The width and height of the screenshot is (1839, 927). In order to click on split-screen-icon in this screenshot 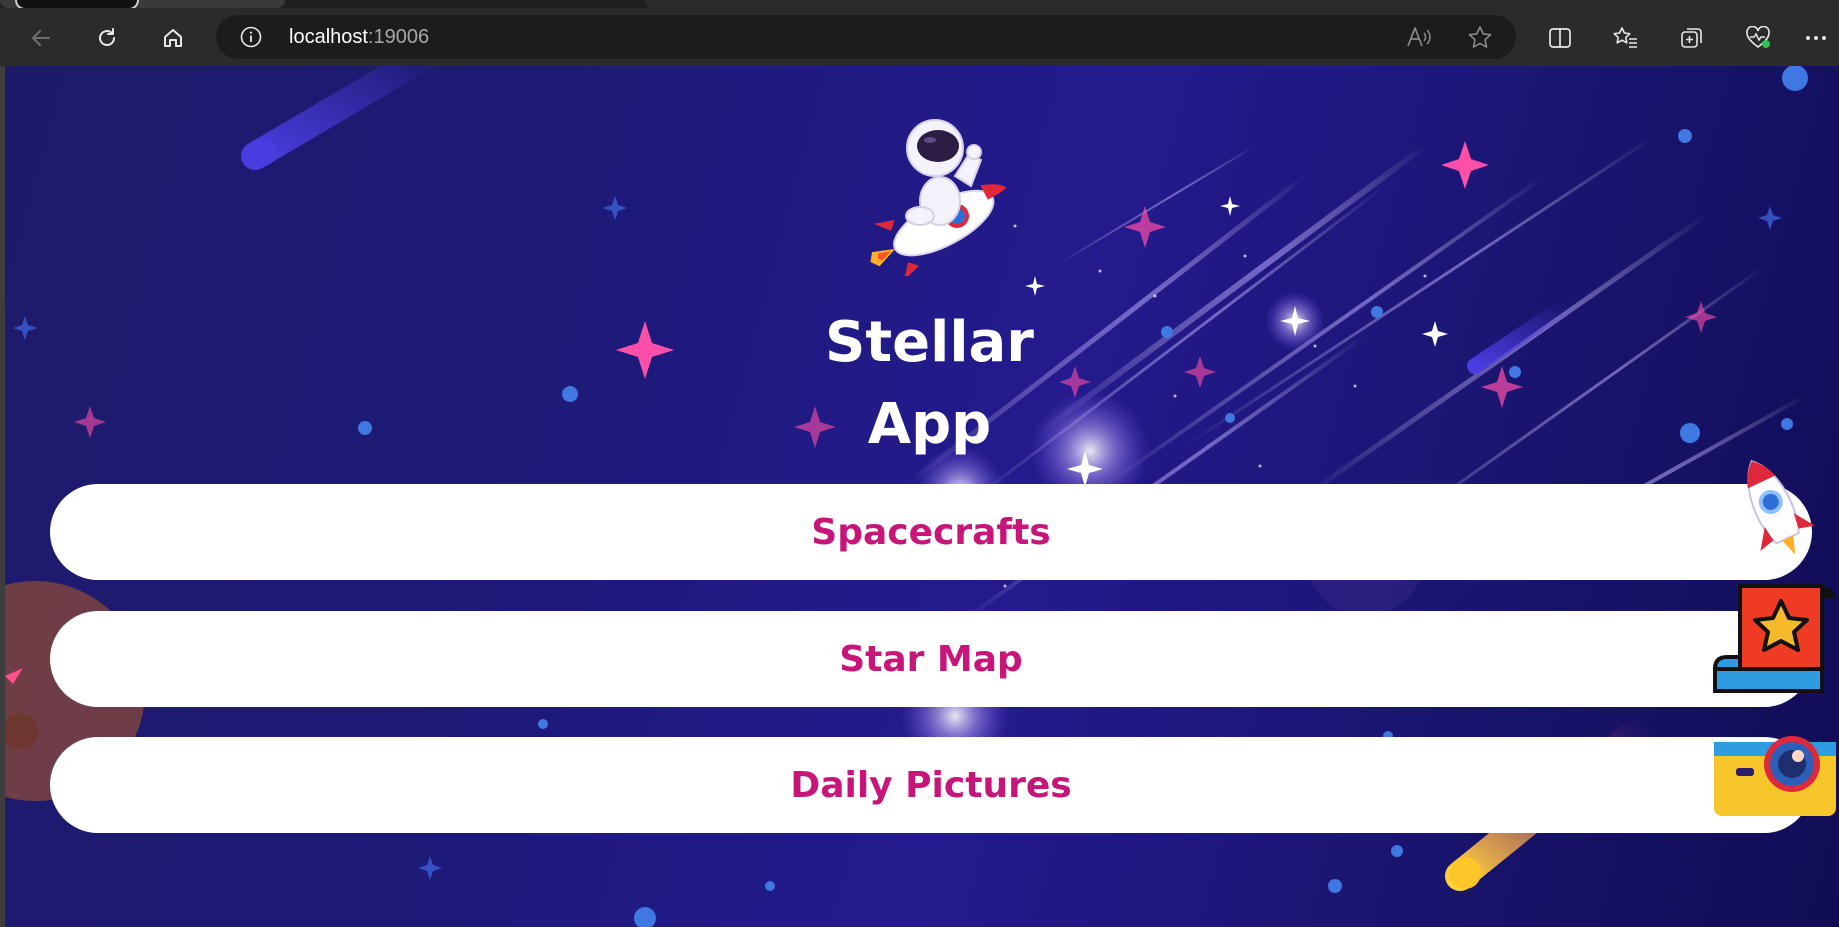, I will do `click(1560, 38)`.